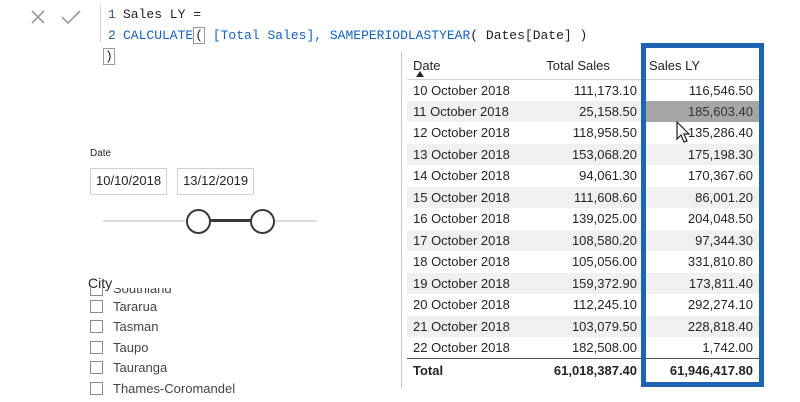 Image resolution: width=800 pixels, height=402 pixels. What do you see at coordinates (701, 326) in the screenshot?
I see `cell-sales-ly: 228,818.40` at bounding box center [701, 326].